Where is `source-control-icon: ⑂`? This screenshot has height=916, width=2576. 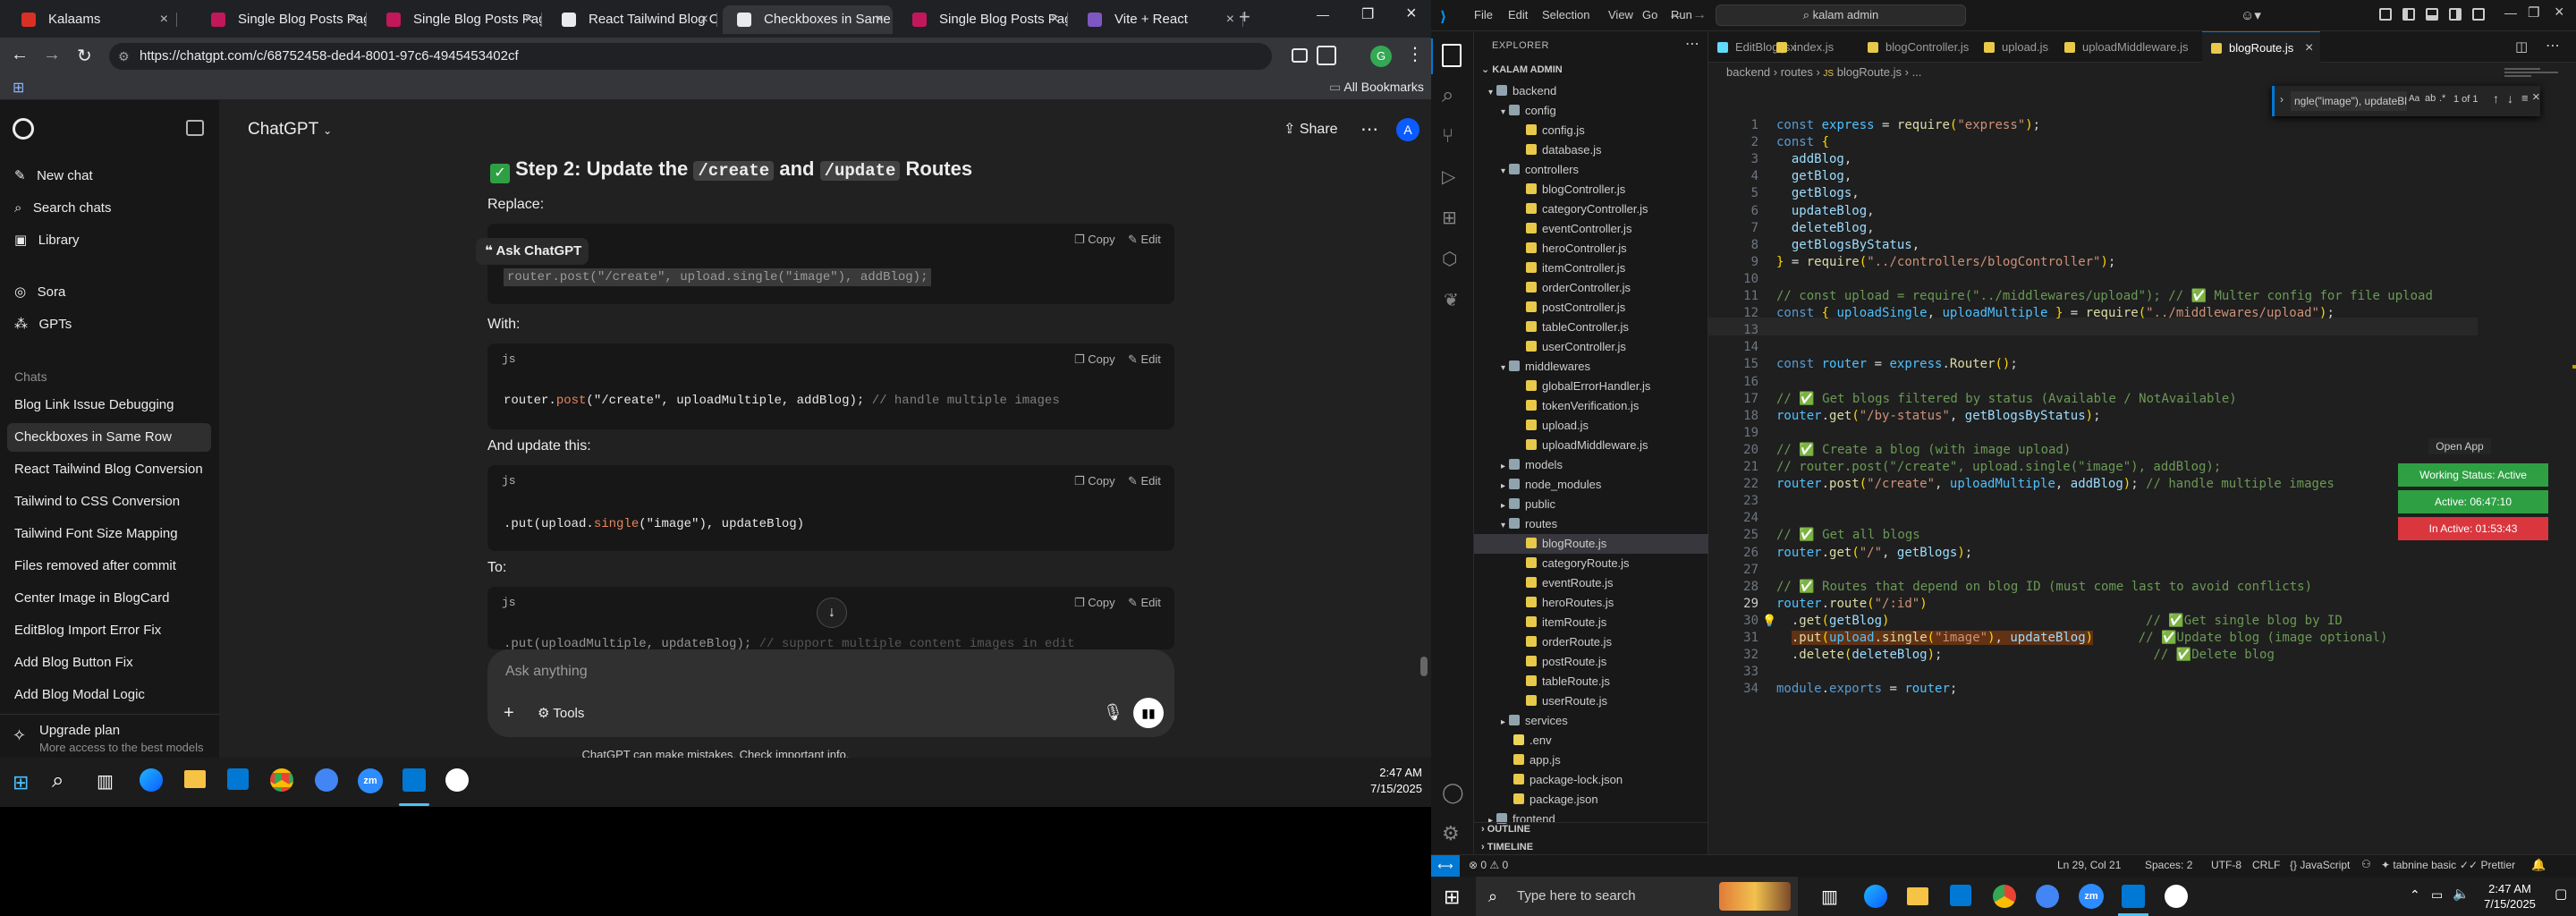 source-control-icon: ⑂ is located at coordinates (1447, 136).